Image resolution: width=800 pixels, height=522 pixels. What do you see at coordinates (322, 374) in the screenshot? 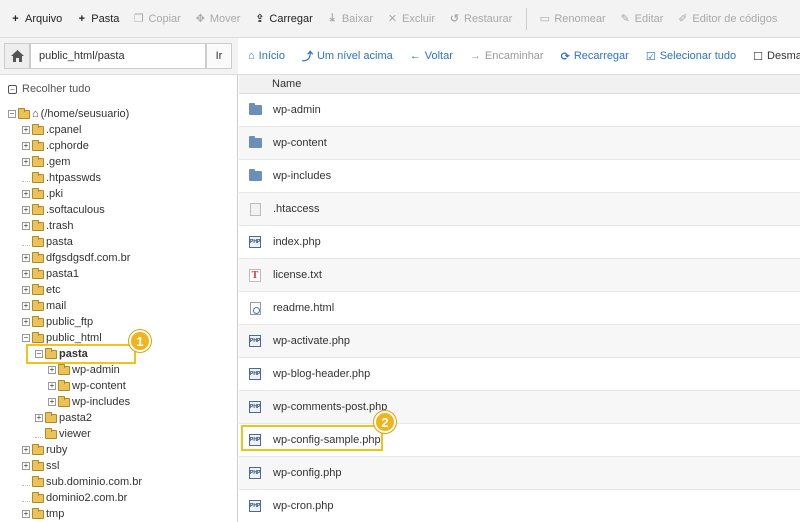
I see `file-name: wp-blog-header.php` at bounding box center [322, 374].